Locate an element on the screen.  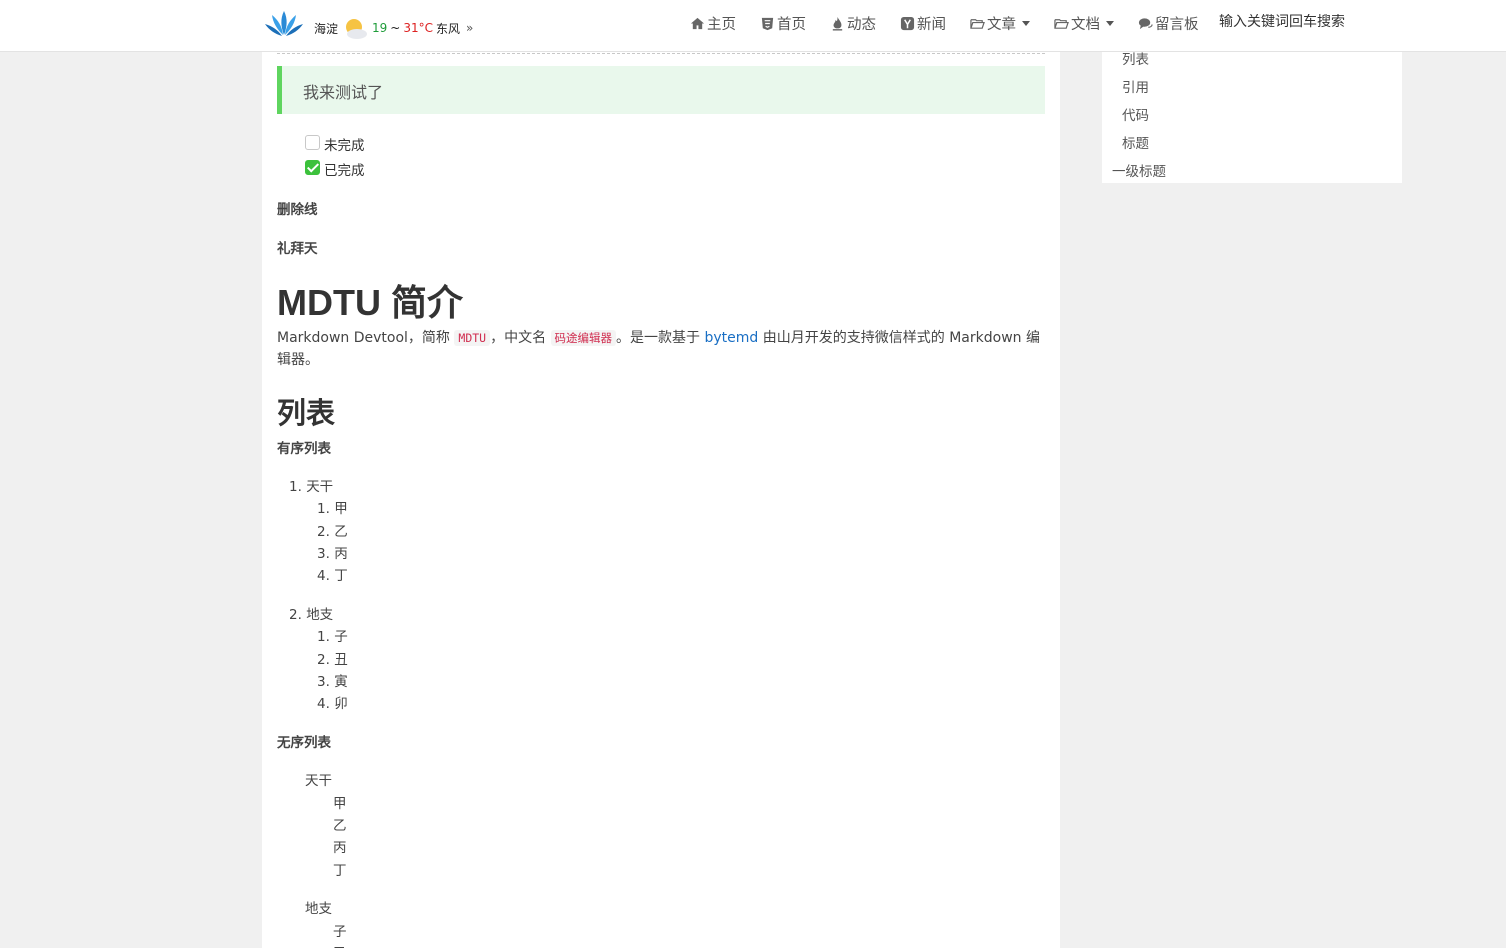
list-item: 子 is located at coordinates (340, 932).